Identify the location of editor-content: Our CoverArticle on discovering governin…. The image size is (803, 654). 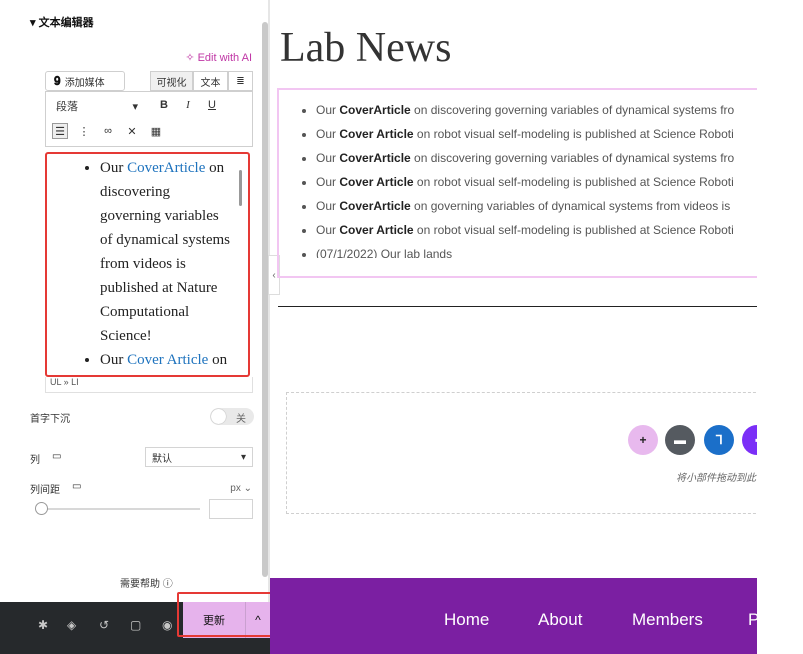
(142, 265).